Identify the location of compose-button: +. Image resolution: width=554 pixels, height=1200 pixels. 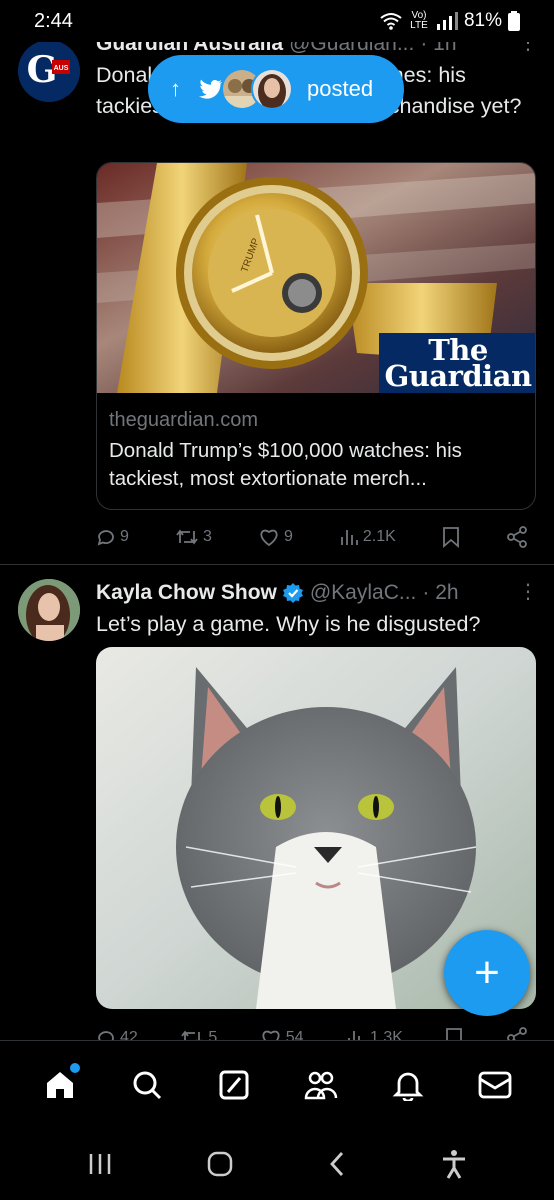
(487, 973).